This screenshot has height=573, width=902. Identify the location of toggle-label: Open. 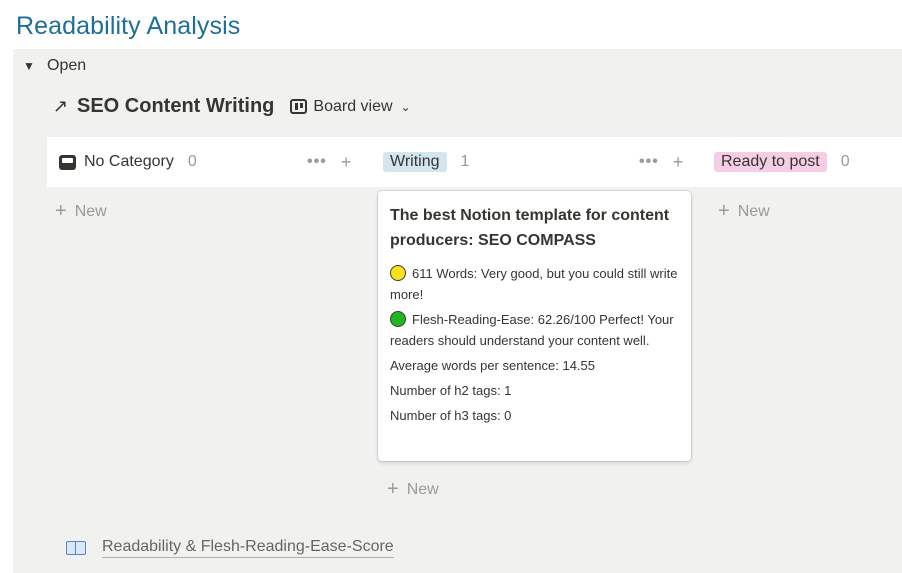
(67, 65).